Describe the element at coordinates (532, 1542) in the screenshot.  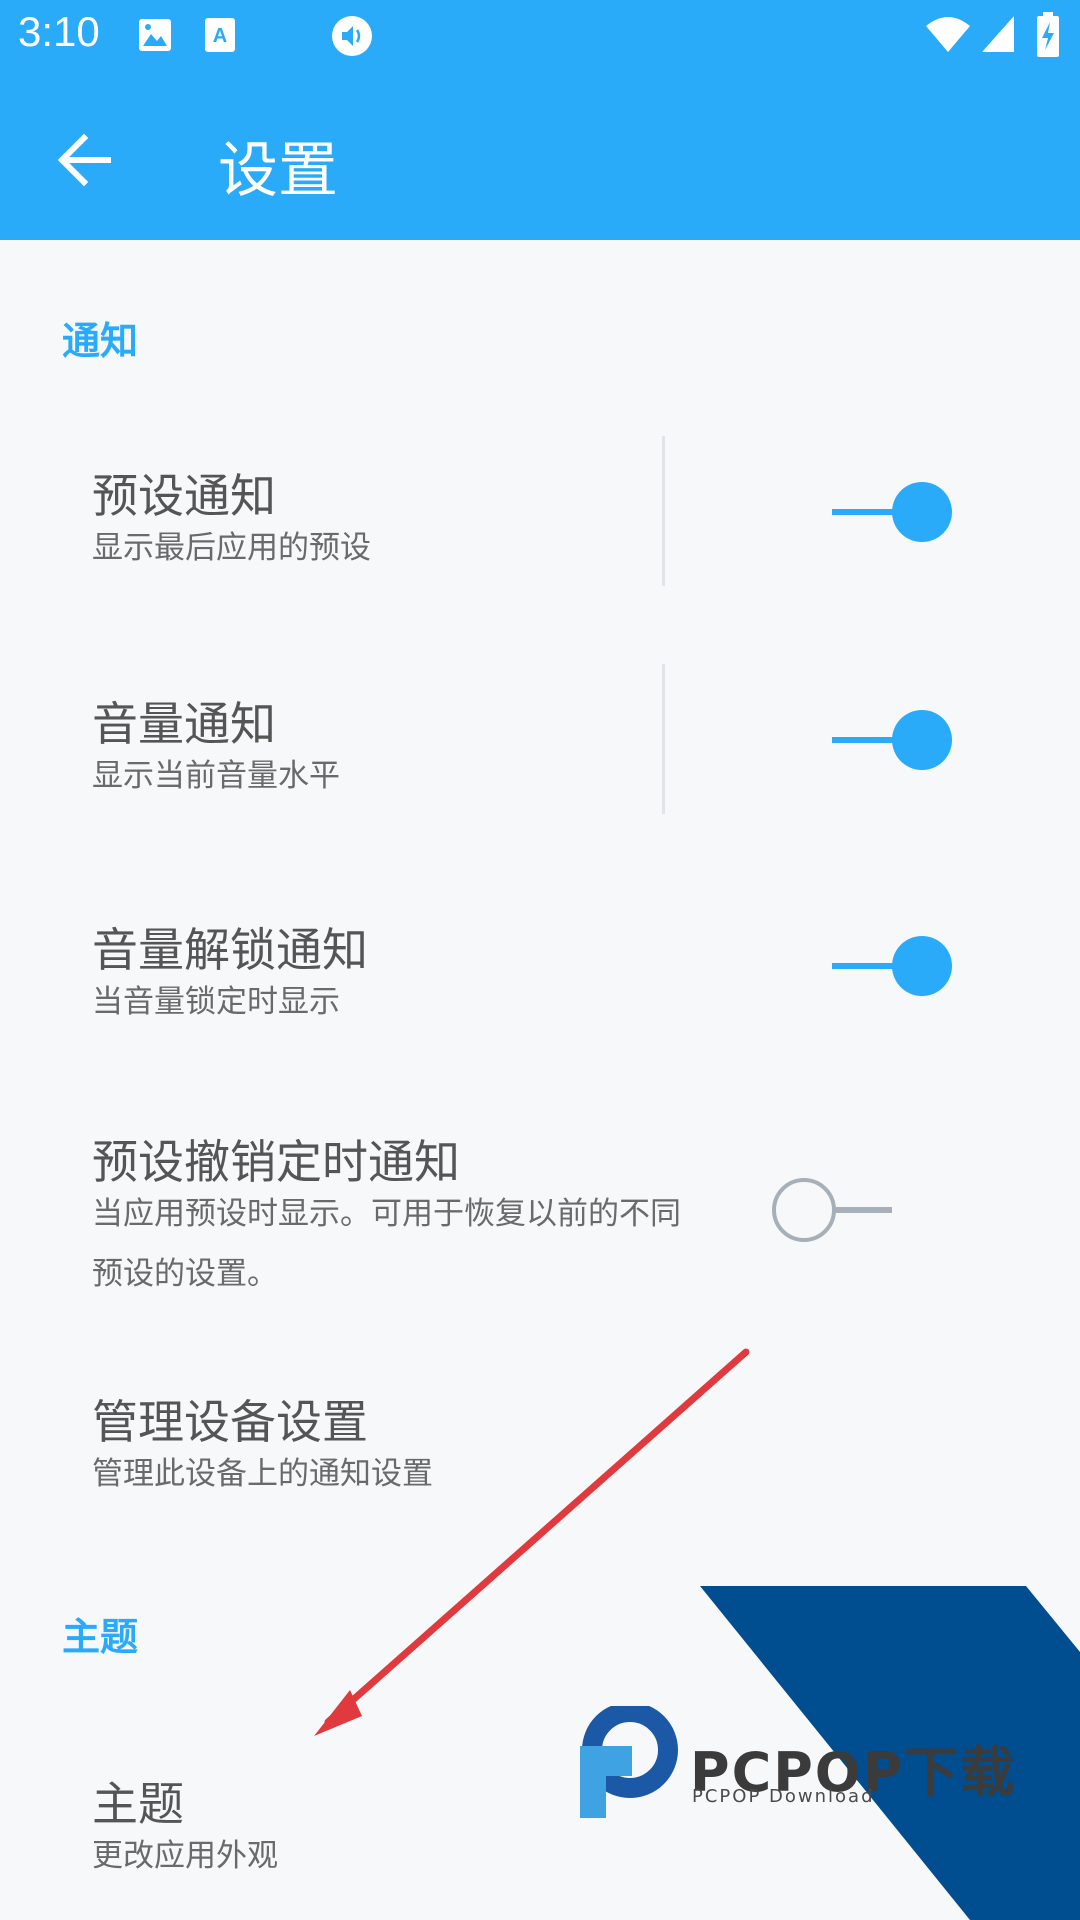
I see `annotation-arrow` at that location.